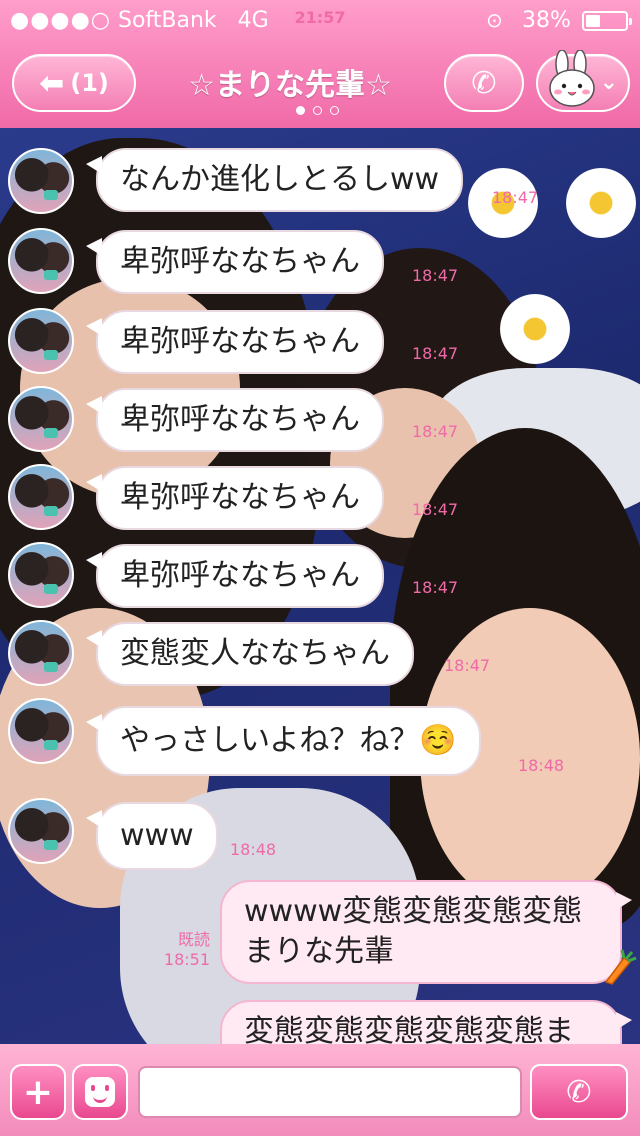 The image size is (640, 1136). Describe the element at coordinates (250, 654) in the screenshot. I see `message-bubble: 変態変人ななちゃん` at that location.